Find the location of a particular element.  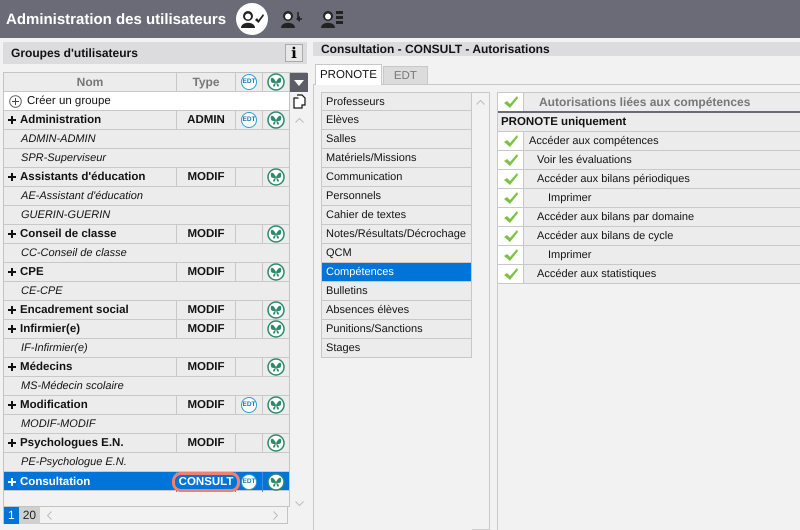

column-header: Nom is located at coordinates (90, 82).